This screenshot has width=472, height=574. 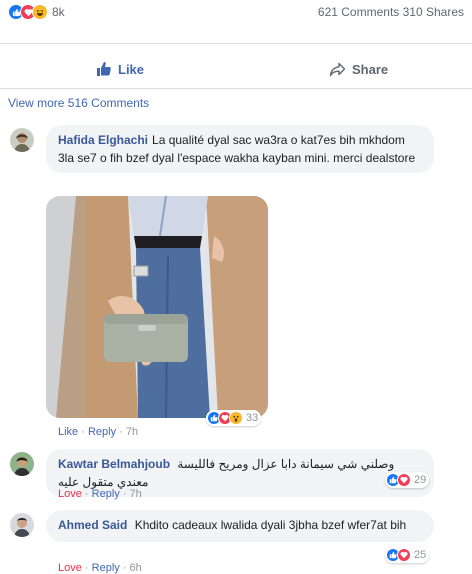 What do you see at coordinates (370, 69) in the screenshot?
I see `share-label: Share` at bounding box center [370, 69].